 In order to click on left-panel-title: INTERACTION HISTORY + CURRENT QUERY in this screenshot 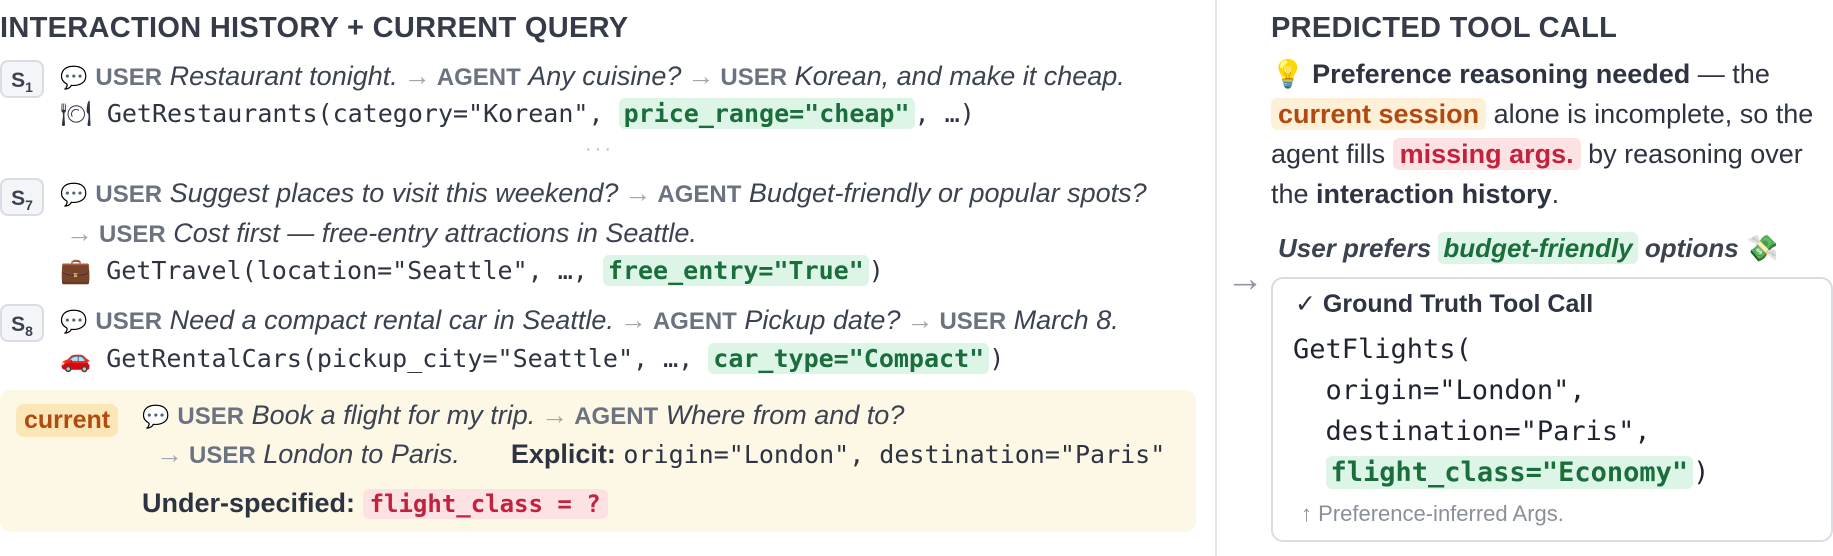, I will do `click(314, 28)`.